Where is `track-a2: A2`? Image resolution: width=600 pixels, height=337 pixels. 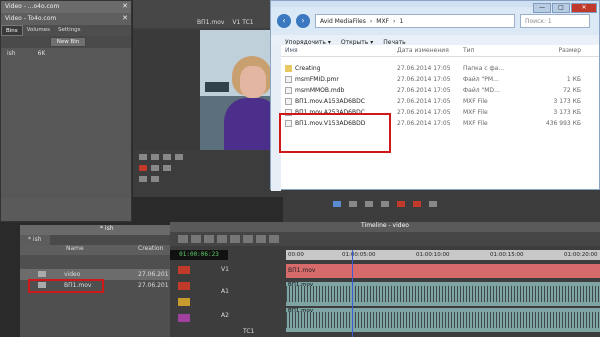 track-a2: A2 is located at coordinates (245, 315).